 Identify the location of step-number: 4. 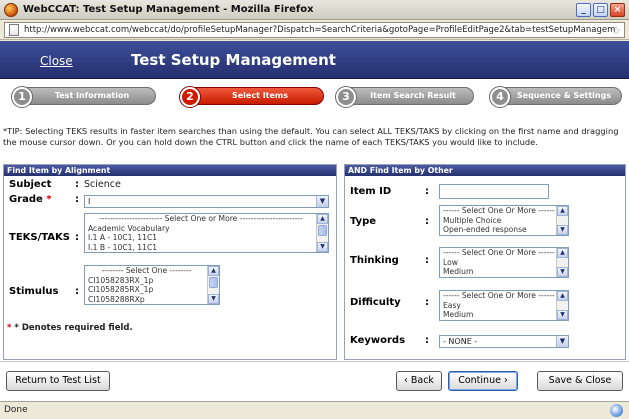
(500, 97).